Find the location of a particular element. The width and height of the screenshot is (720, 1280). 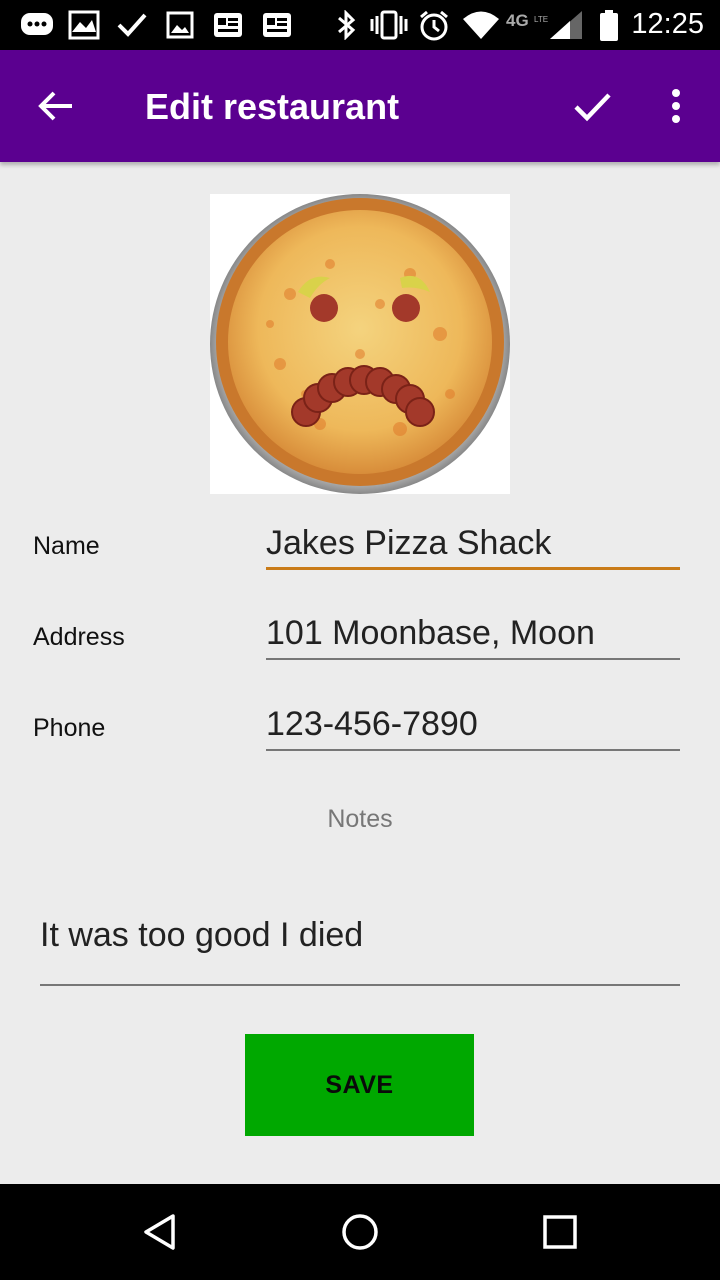

back-triangle-icon is located at coordinates (160, 1232).